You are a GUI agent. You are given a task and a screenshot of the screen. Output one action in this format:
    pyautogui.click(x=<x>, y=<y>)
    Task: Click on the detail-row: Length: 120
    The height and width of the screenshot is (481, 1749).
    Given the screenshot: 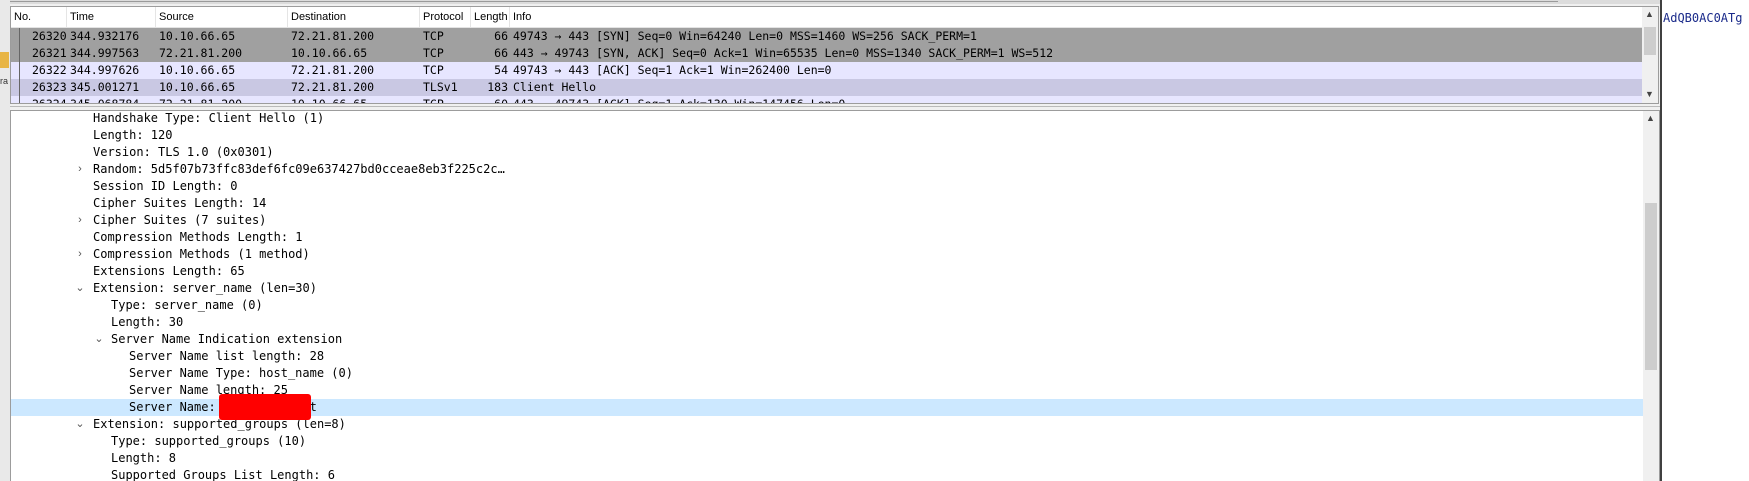 What is the action you would take?
    pyautogui.click(x=827, y=135)
    